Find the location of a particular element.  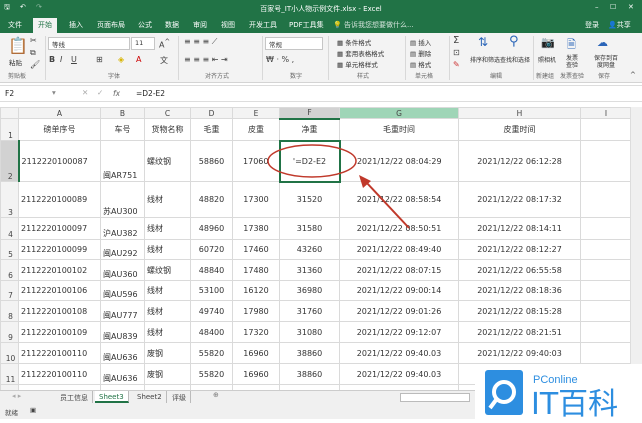

cell-i8 is located at coordinates (606, 311).